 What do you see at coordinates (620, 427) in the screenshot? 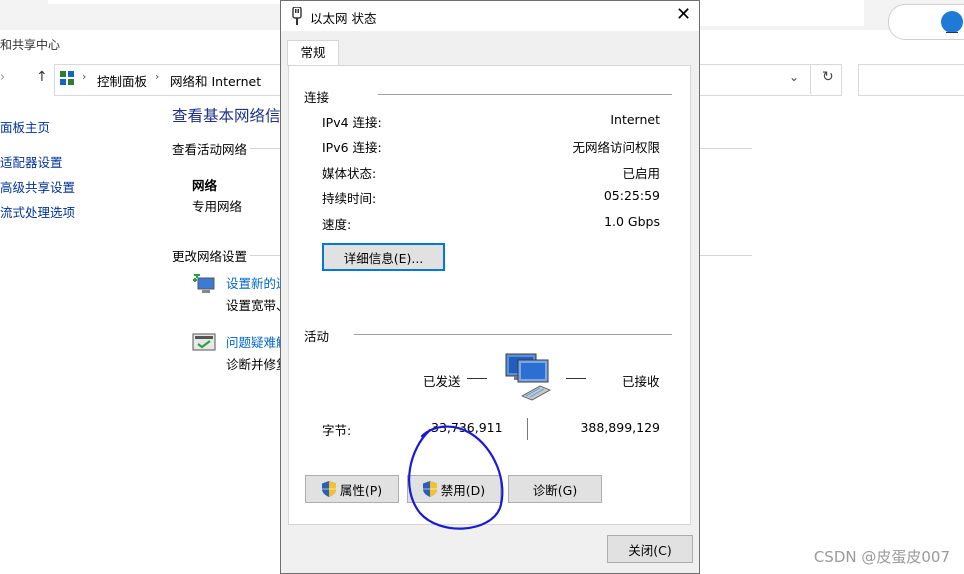
I see `bytes-received-value: 388,899,129` at bounding box center [620, 427].